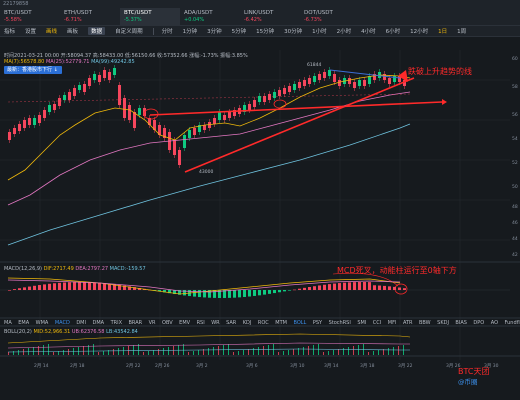 The width and height of the screenshot is (520, 400). I want to click on indicator-tab-rsi: RSI, so click(201, 323).